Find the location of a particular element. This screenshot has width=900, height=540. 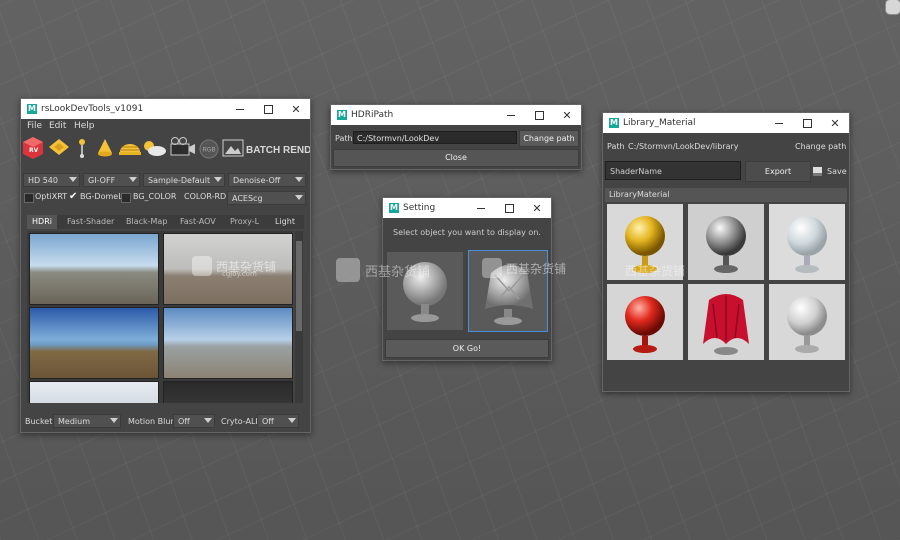

library-path: C:/Stormvn/LookDev/library is located at coordinates (683, 146).